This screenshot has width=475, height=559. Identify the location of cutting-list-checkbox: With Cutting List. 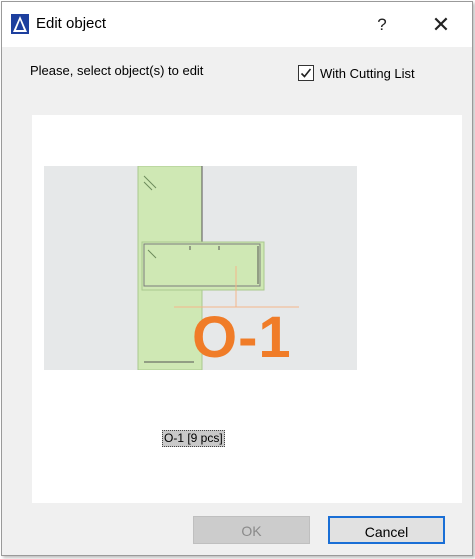
(356, 73).